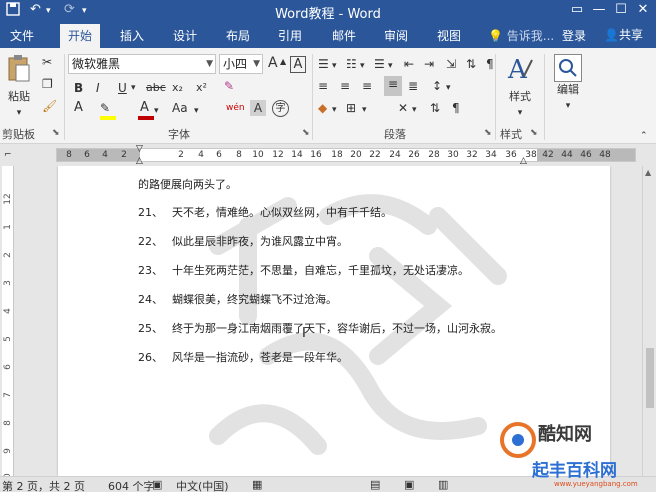 Image resolution: width=656 pixels, height=492 pixels. Describe the element at coordinates (520, 87) in the screenshot. I see `styles-button: A 样式 ▾` at that location.